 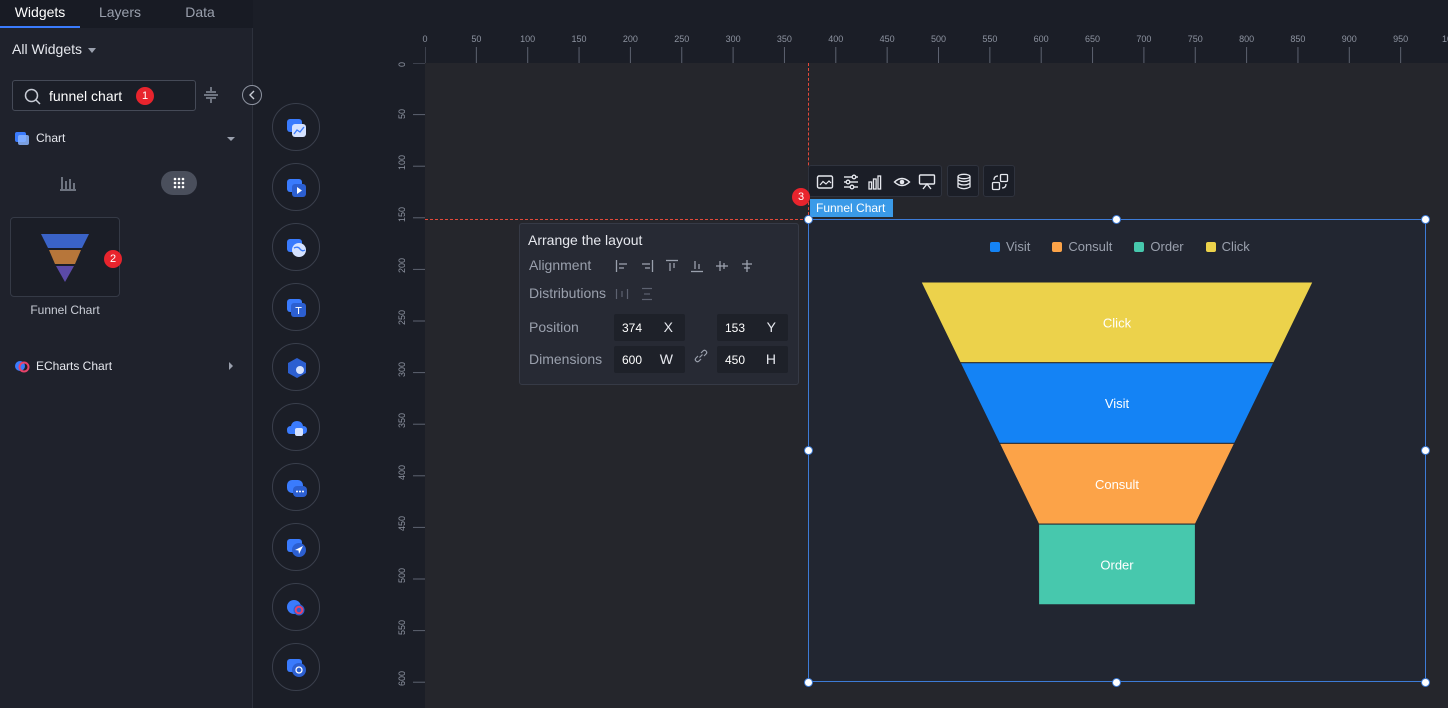 What do you see at coordinates (252, 95) in the screenshot?
I see `collapse-panel-button` at bounding box center [252, 95].